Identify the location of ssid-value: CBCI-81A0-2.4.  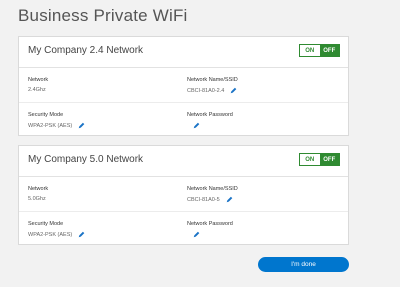
(206, 90).